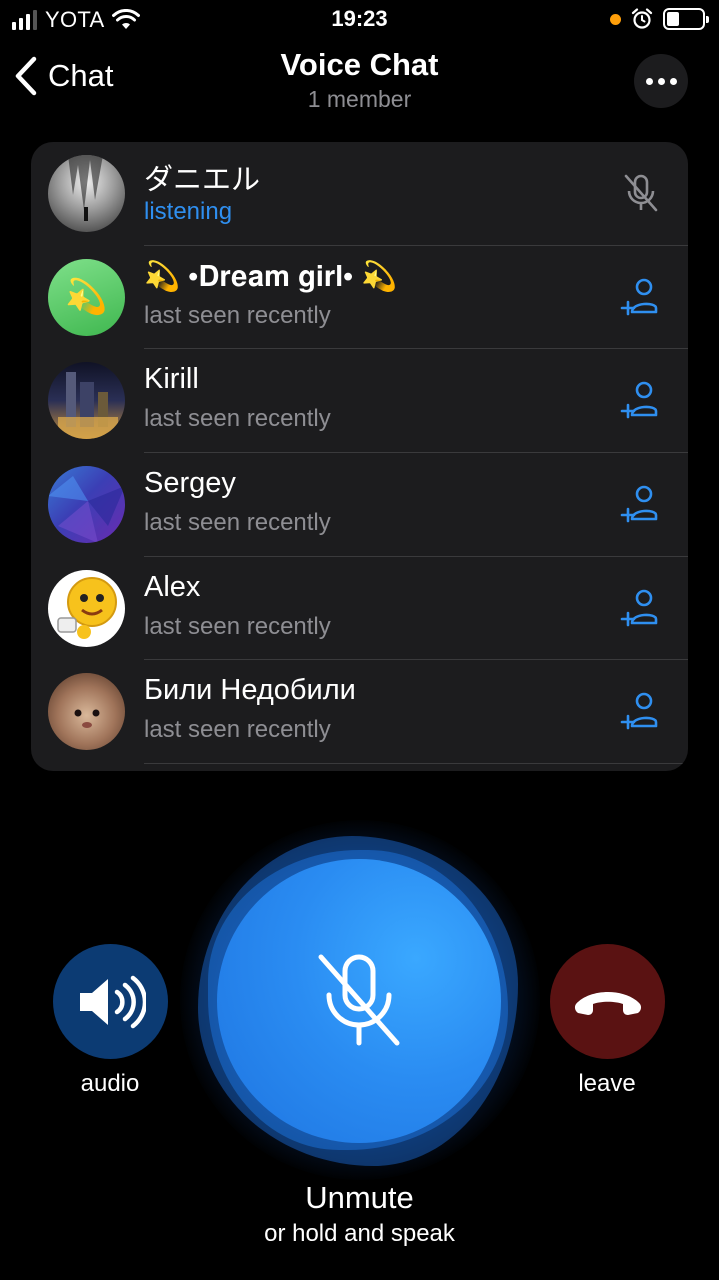  Describe the element at coordinates (359, 505) in the screenshot. I see `participant-row: Sergey last seen recently` at that location.